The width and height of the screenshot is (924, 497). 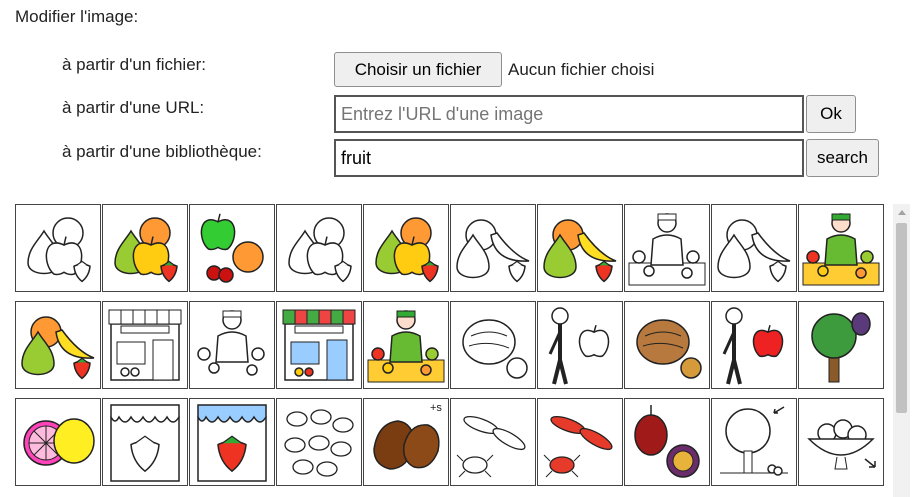 I want to click on strawberry-color-icon, so click(x=232, y=442).